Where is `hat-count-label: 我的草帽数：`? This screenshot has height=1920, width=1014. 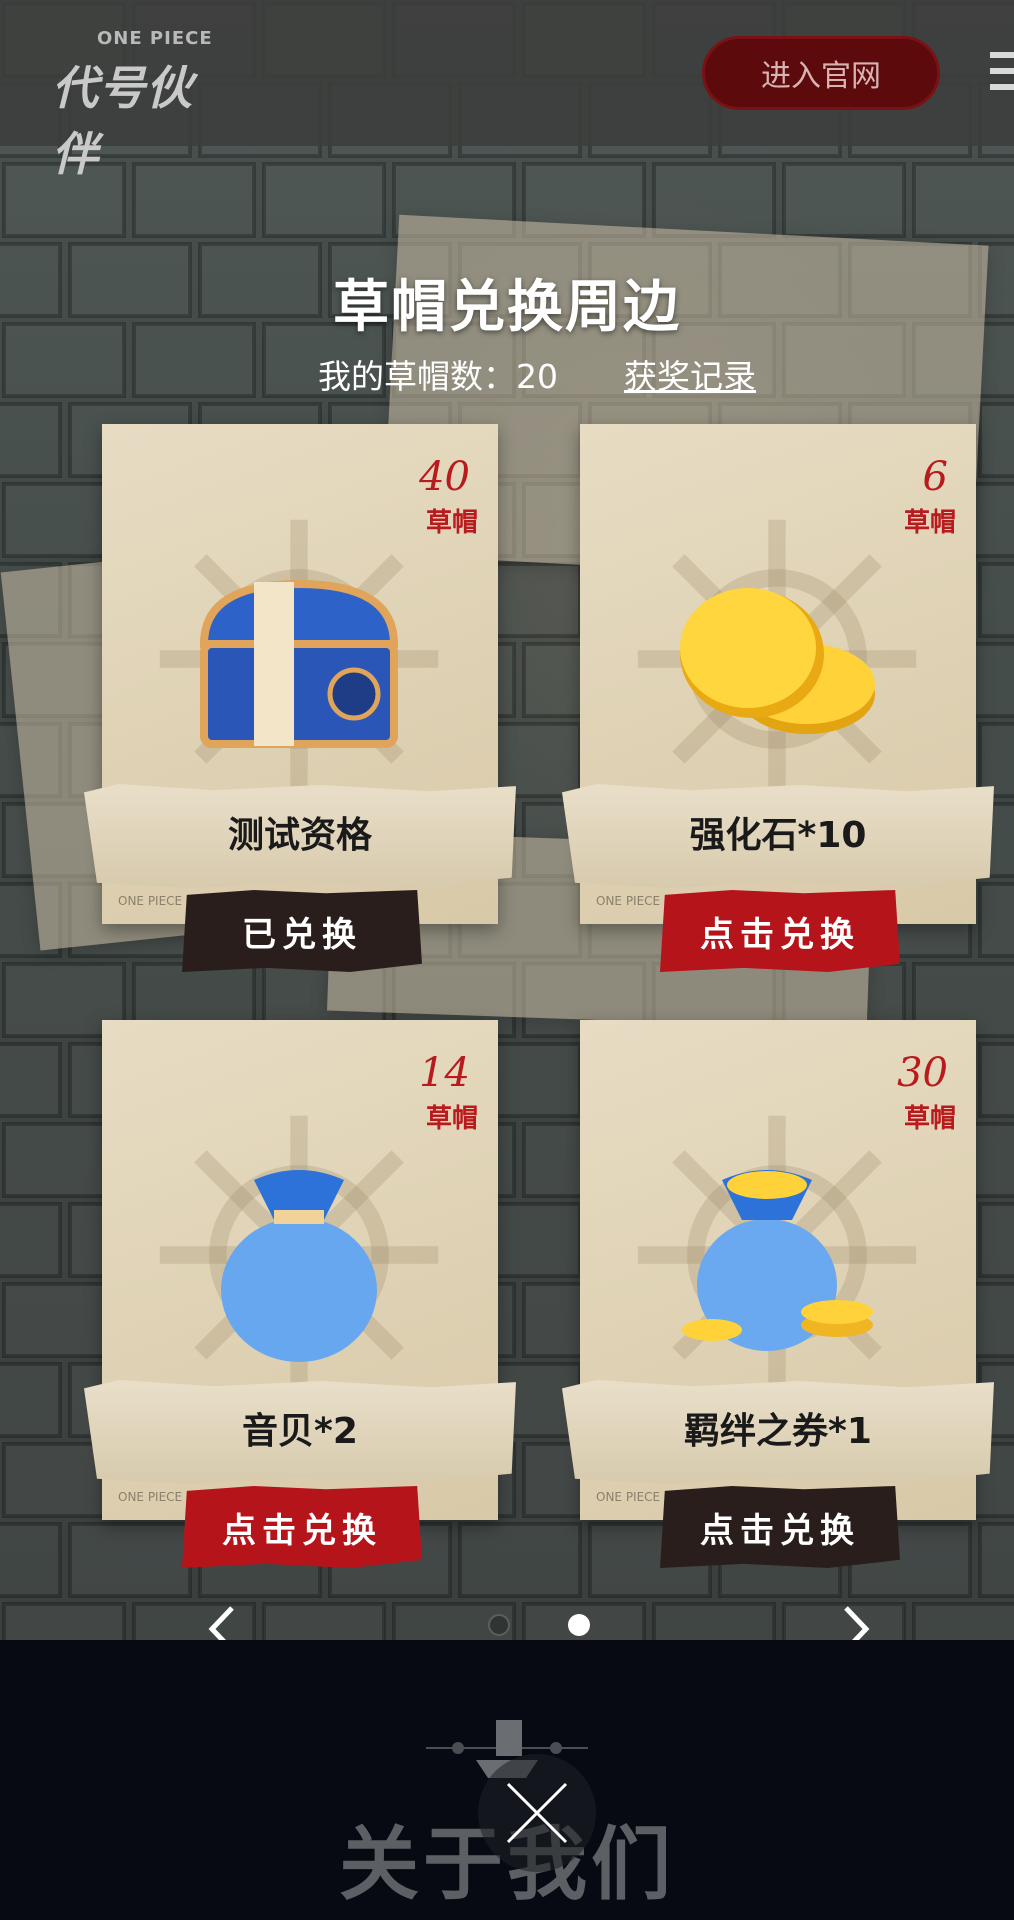
hat-count-label: 我的草帽数： is located at coordinates (417, 376).